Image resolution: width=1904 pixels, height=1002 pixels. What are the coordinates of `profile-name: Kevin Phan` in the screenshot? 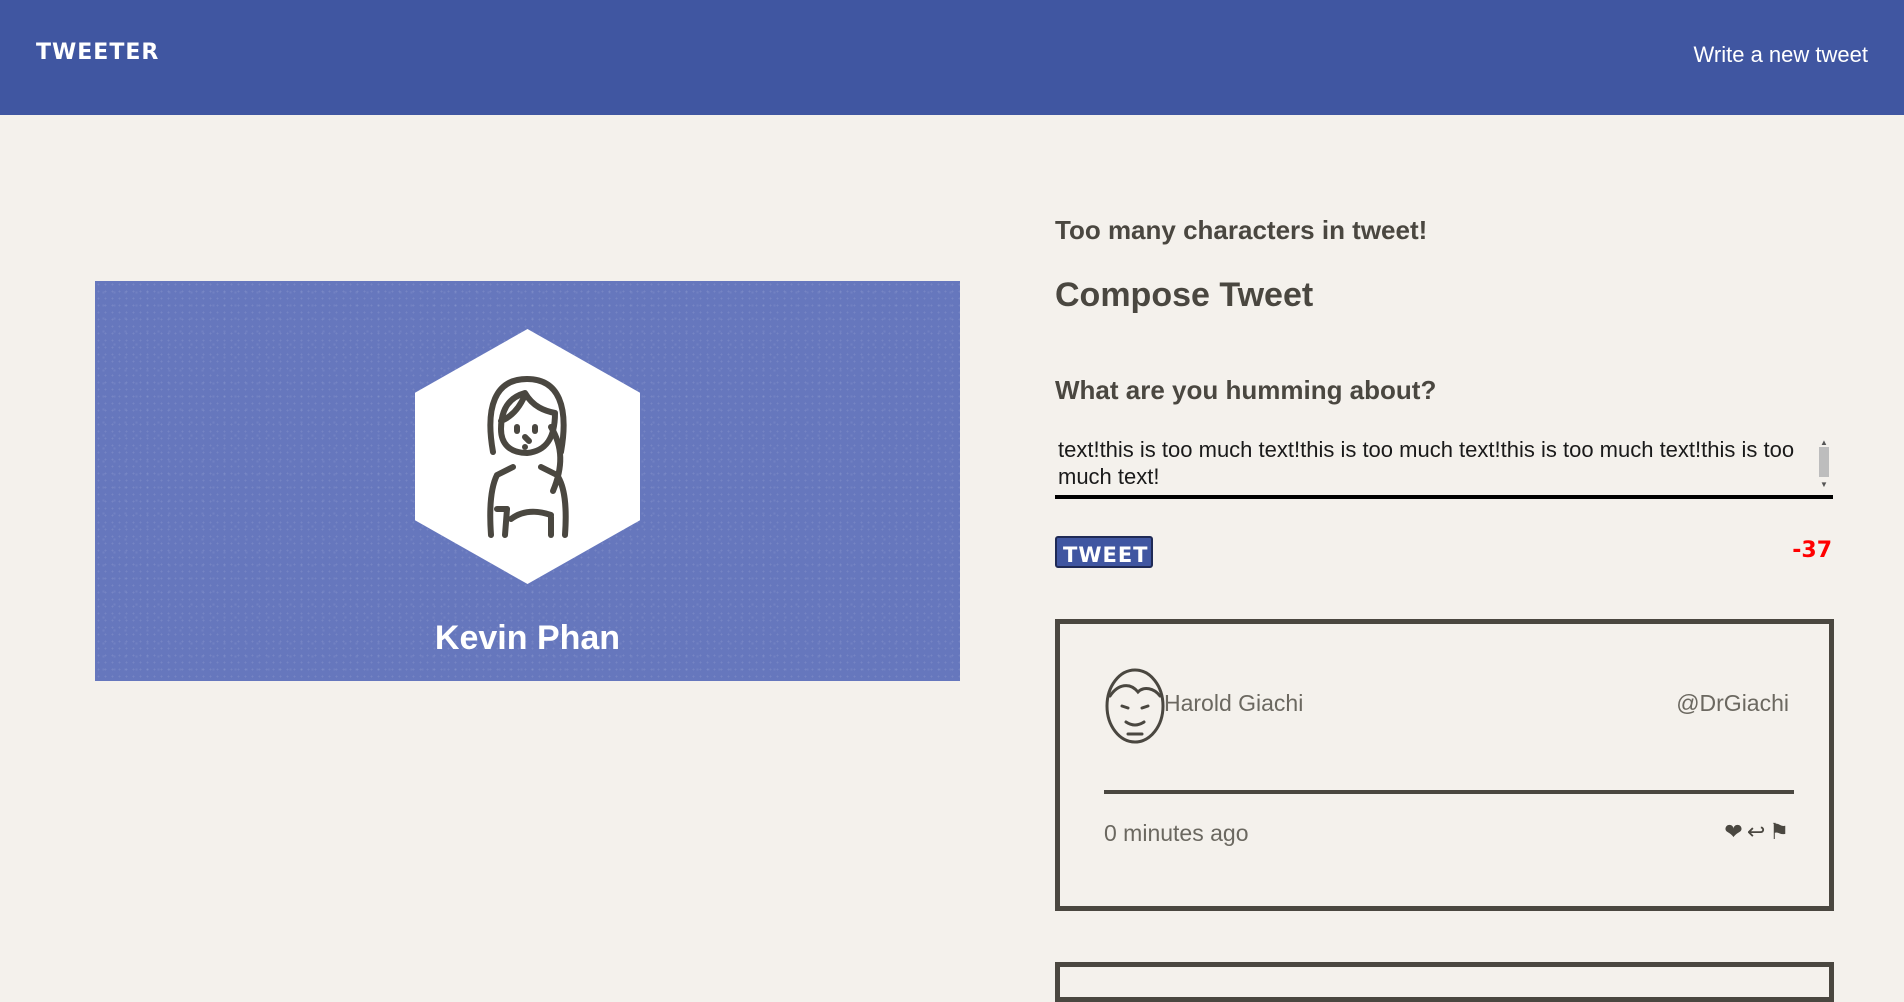 It's located at (527, 638).